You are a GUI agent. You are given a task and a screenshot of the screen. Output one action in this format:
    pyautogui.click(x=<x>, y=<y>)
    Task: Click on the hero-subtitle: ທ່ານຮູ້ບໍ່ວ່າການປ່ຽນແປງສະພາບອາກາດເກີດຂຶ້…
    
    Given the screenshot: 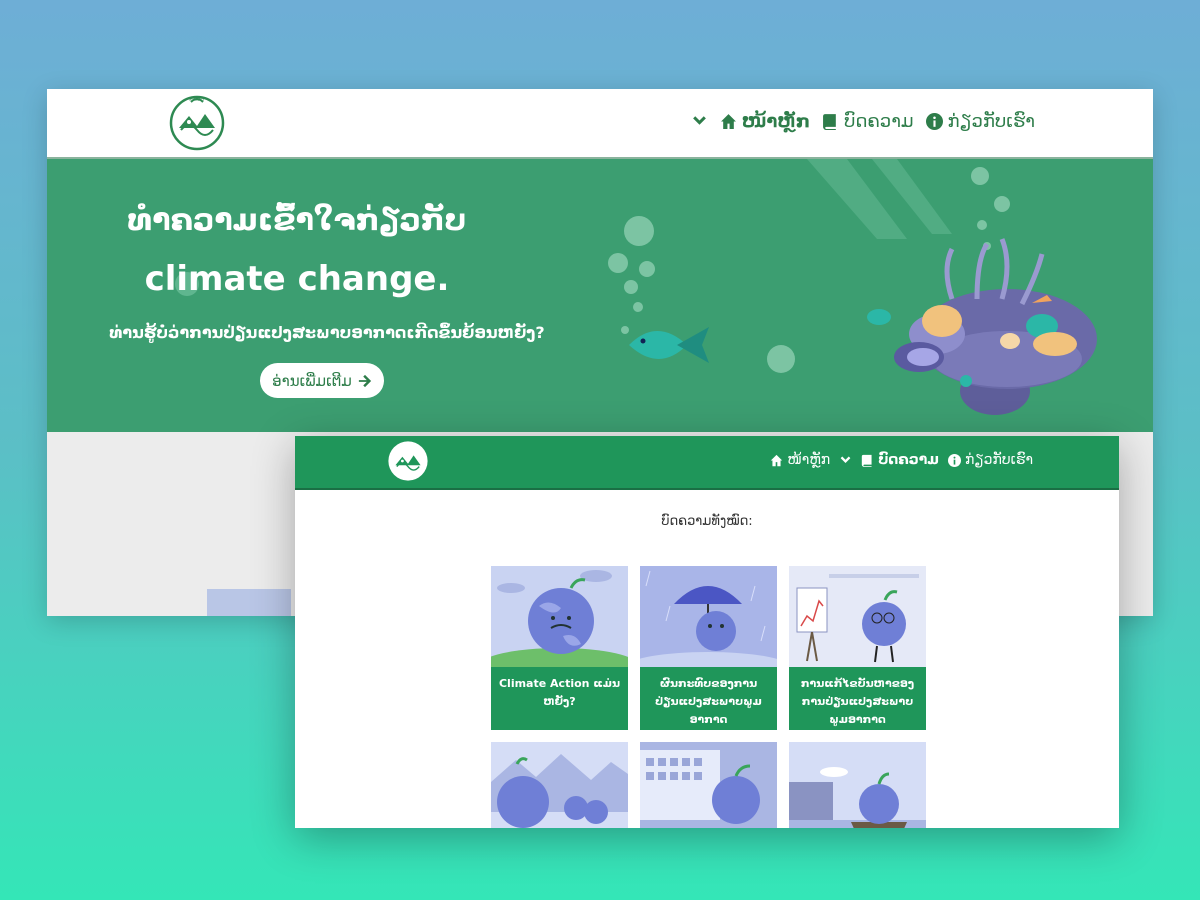 What is the action you would take?
    pyautogui.click(x=327, y=332)
    